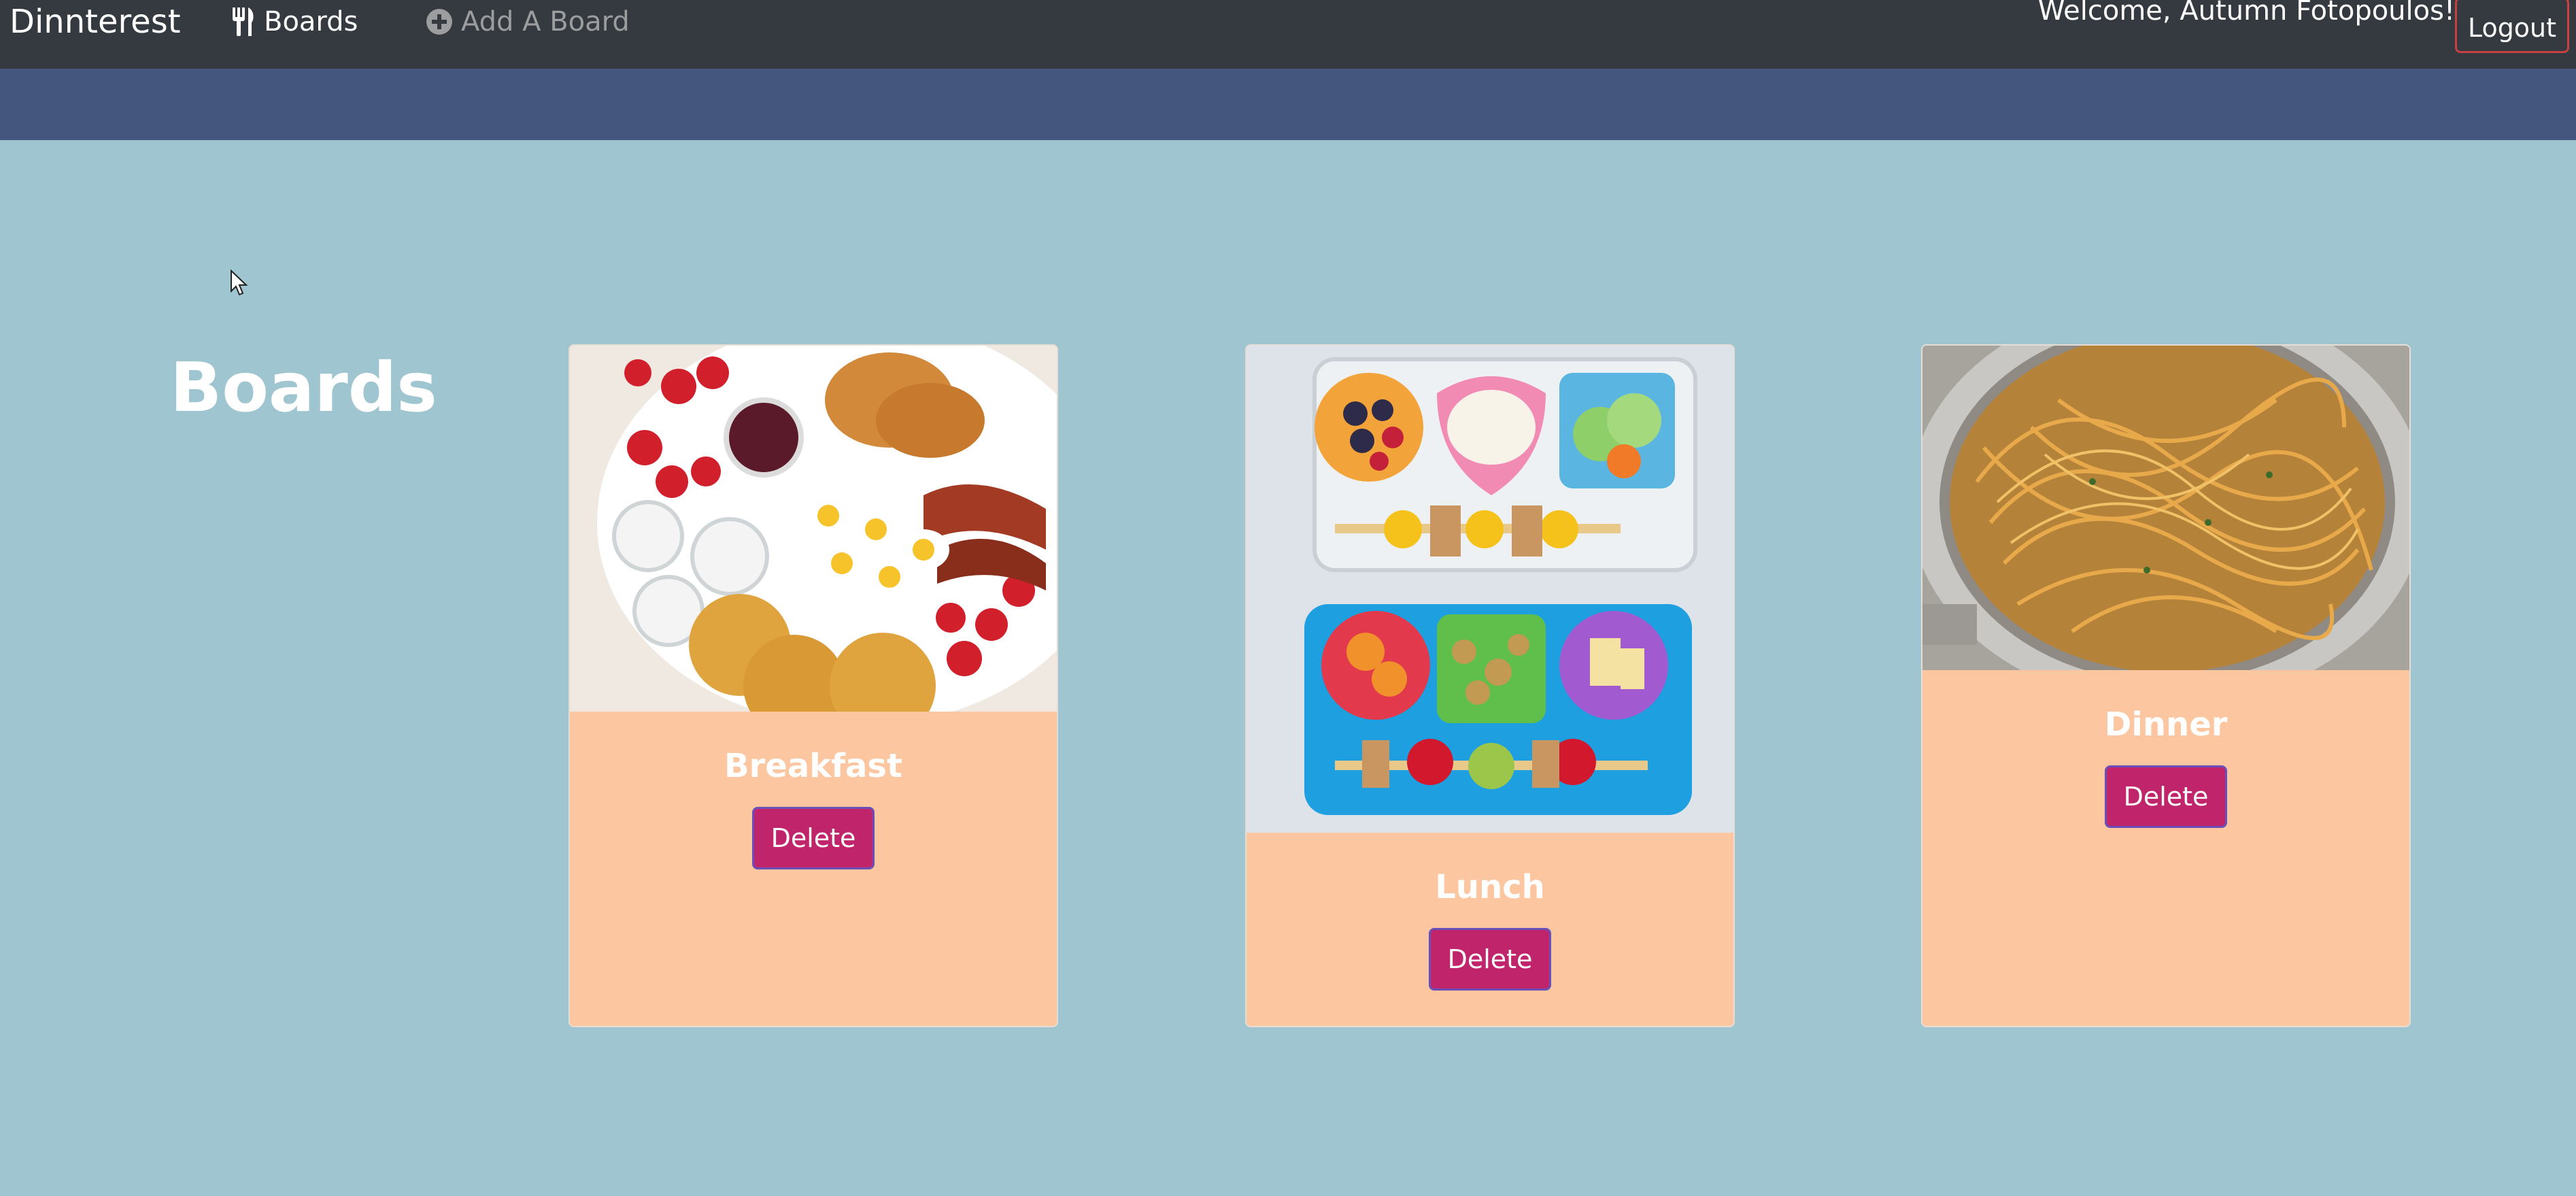 The height and width of the screenshot is (1196, 2576). What do you see at coordinates (1490, 887) in the screenshot?
I see `board-title-lunch: Lunch` at bounding box center [1490, 887].